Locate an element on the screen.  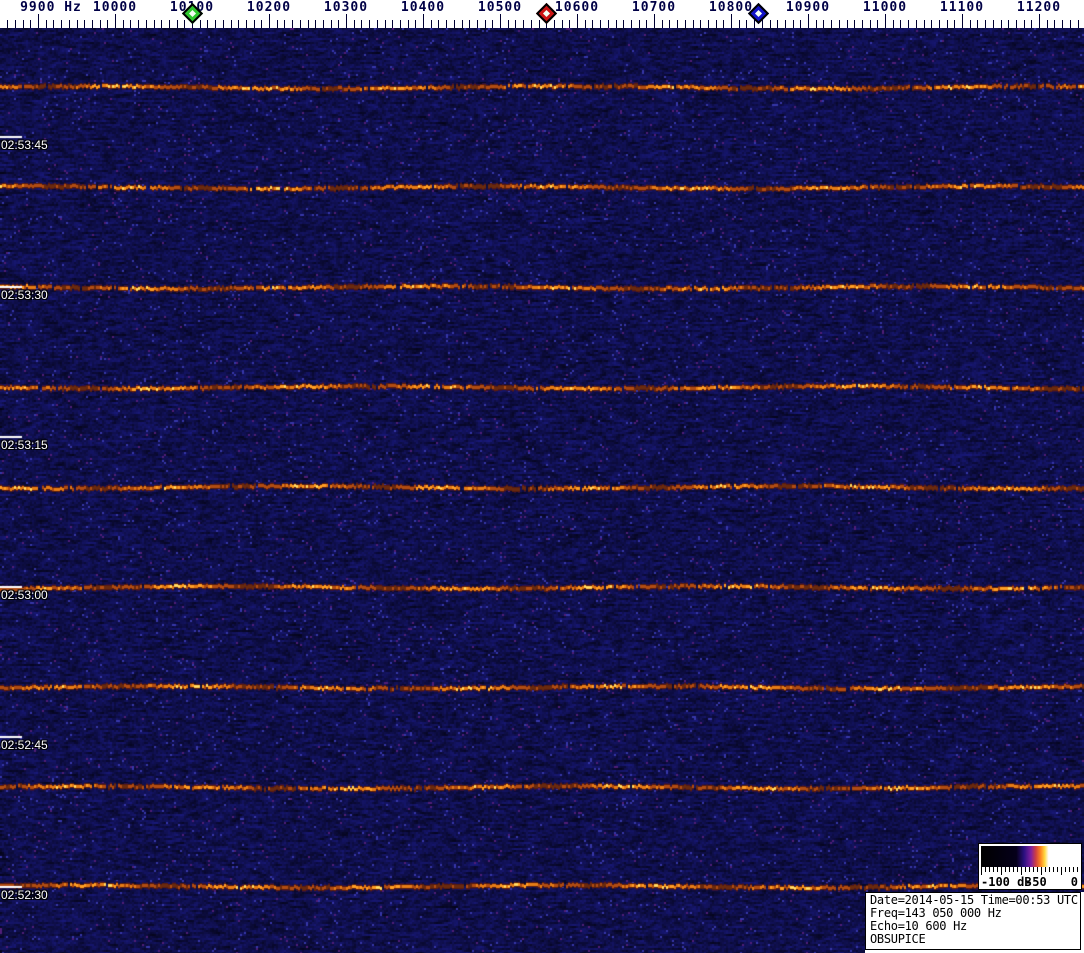
freq-label: 10900 is located at coordinates (808, 7).